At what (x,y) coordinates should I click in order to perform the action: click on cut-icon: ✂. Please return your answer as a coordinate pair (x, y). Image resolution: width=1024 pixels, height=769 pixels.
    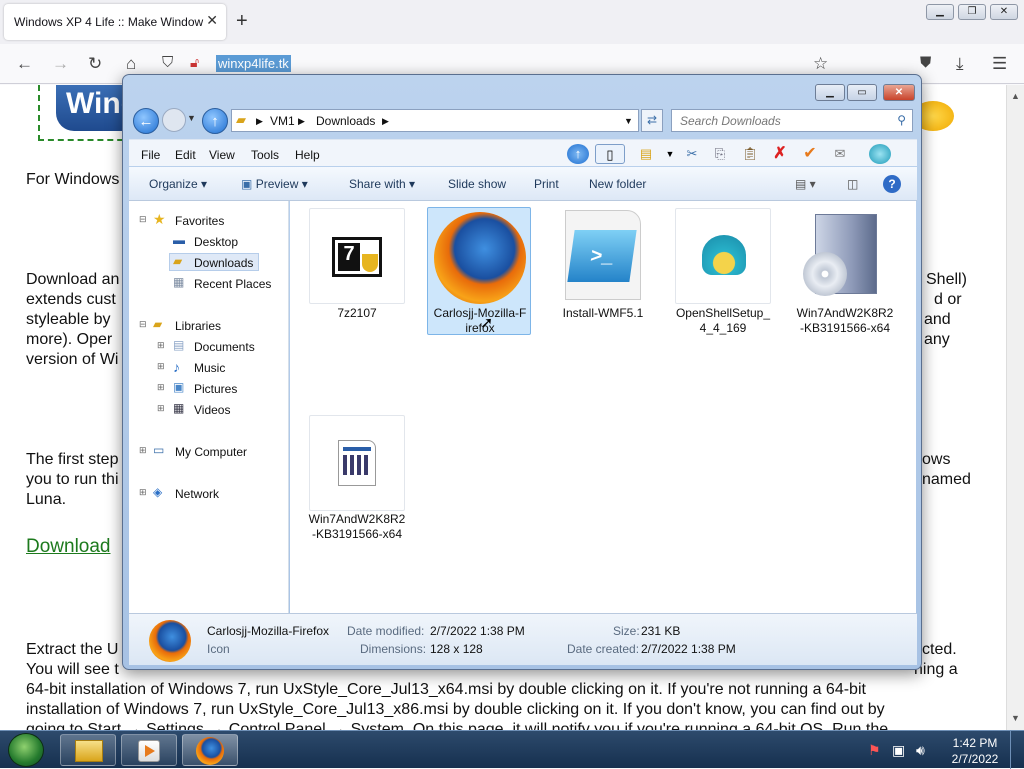
    Looking at the image, I should click on (692, 154).